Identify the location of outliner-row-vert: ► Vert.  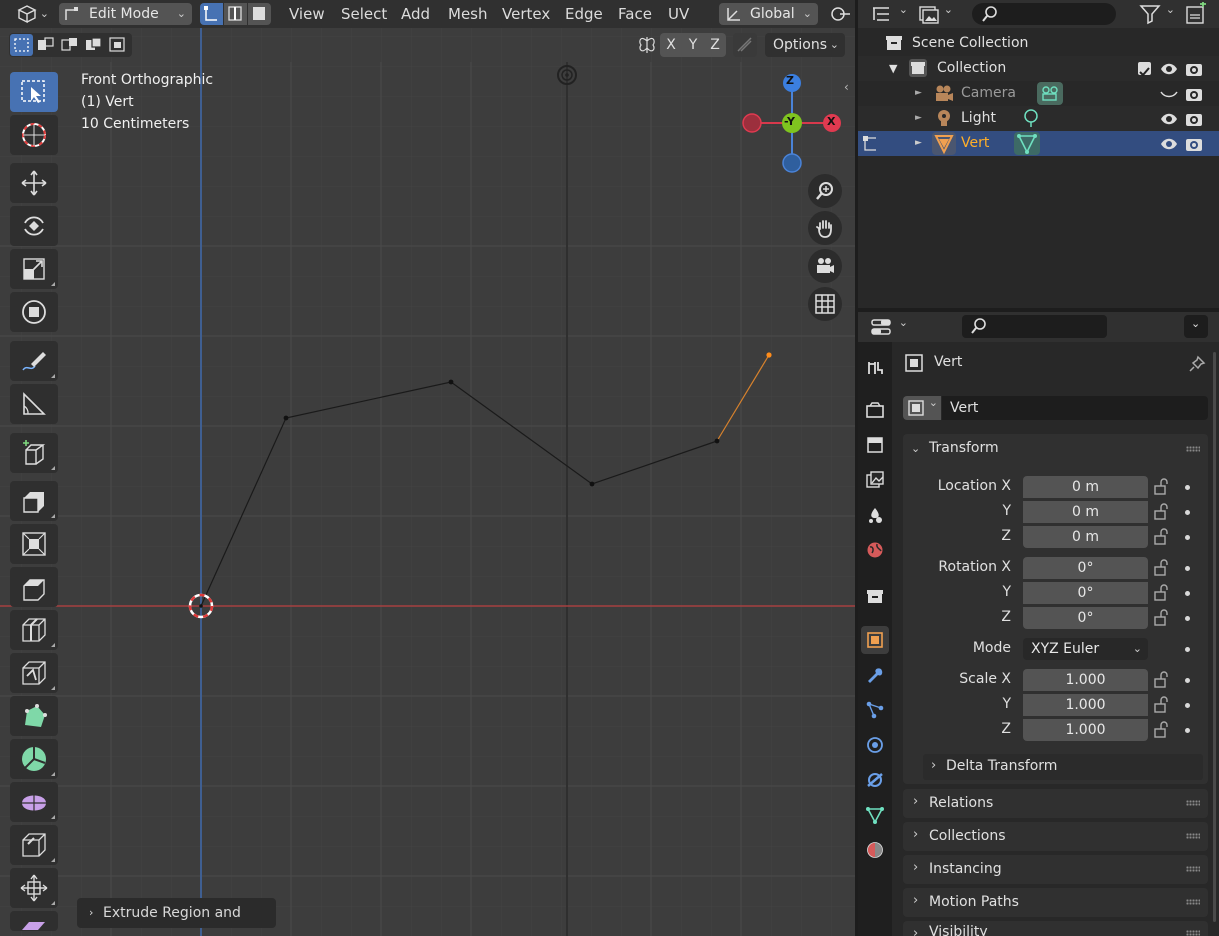
(1038, 143).